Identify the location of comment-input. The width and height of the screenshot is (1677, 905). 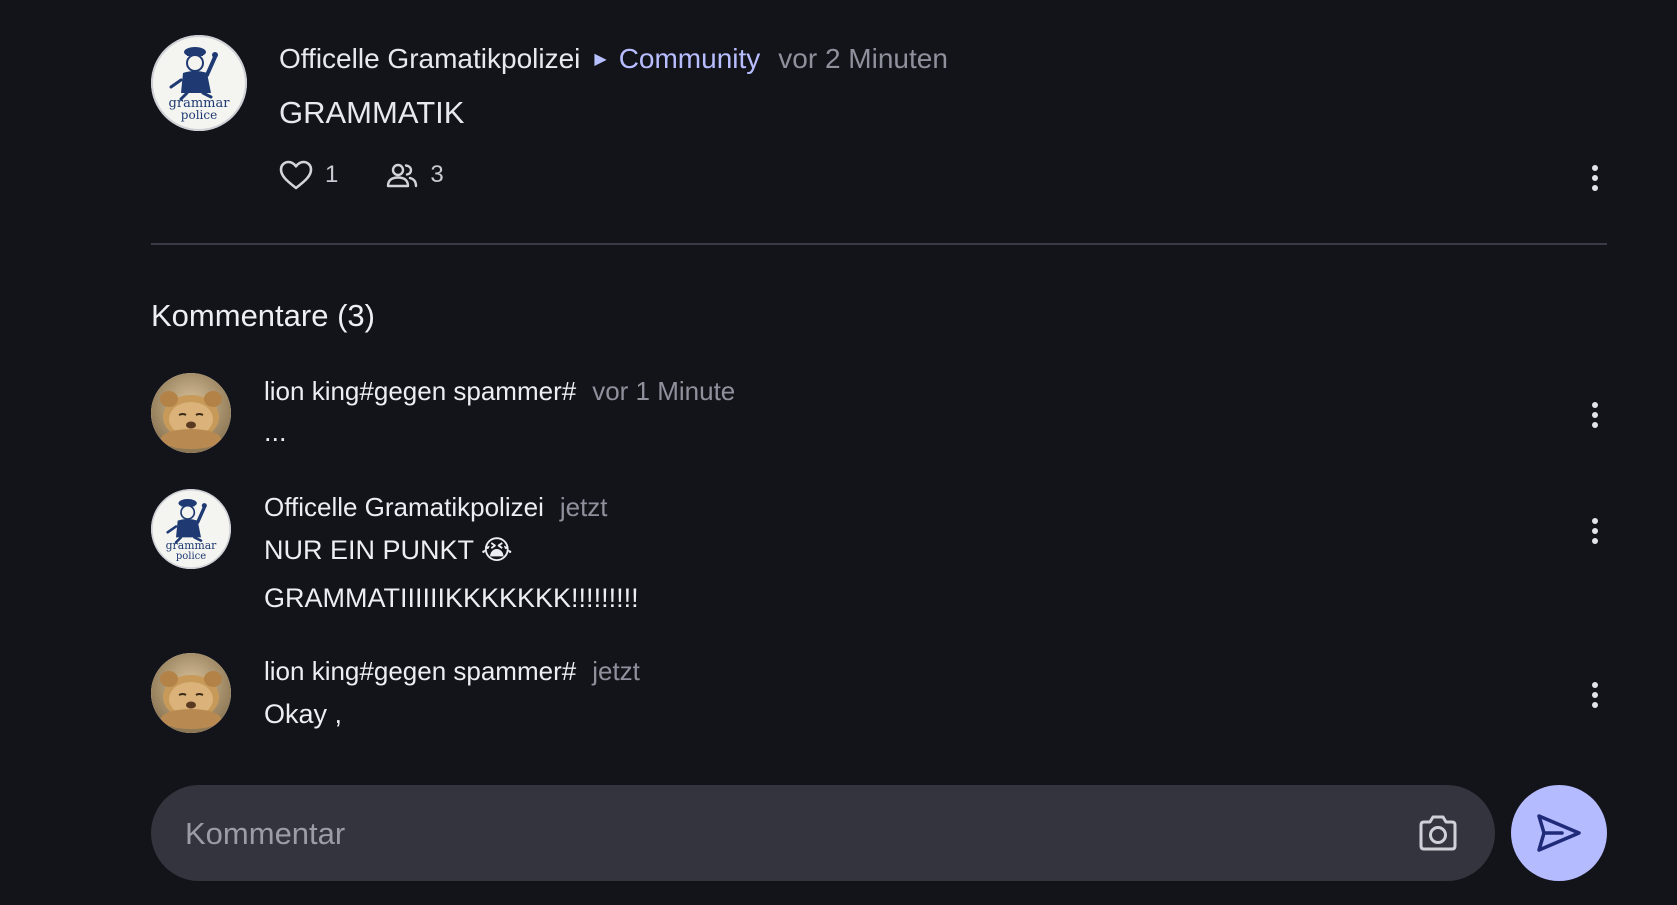
(760, 834).